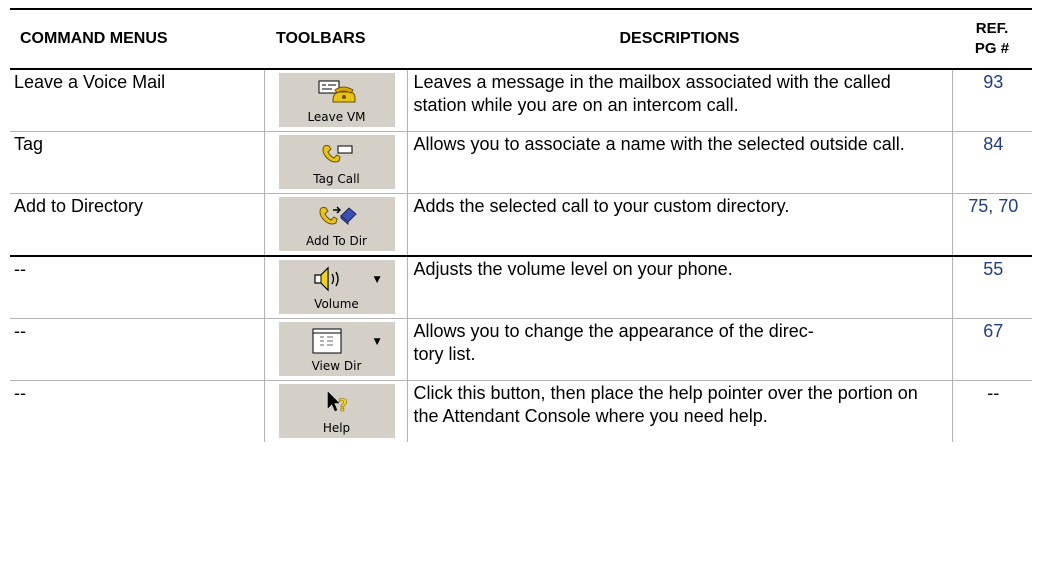 The width and height of the screenshot is (1056, 567). What do you see at coordinates (137, 100) in the screenshot?
I see `command-menu-cell: Leave a Voice Mail` at bounding box center [137, 100].